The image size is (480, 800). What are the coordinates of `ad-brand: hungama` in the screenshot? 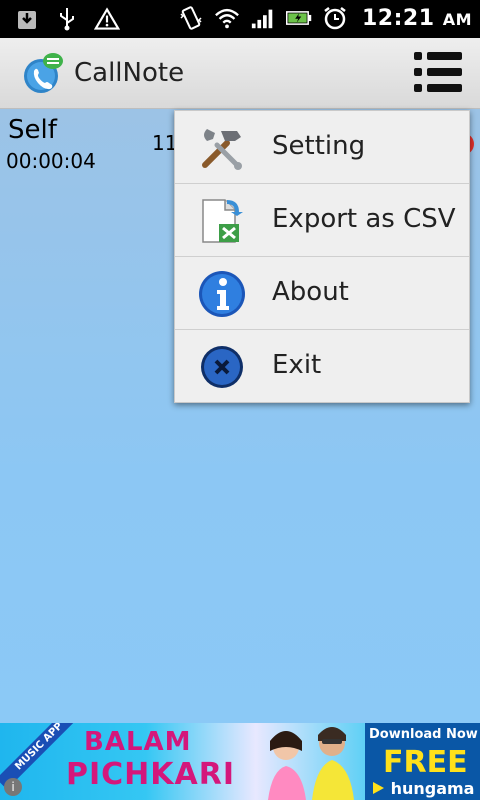 It's located at (422, 788).